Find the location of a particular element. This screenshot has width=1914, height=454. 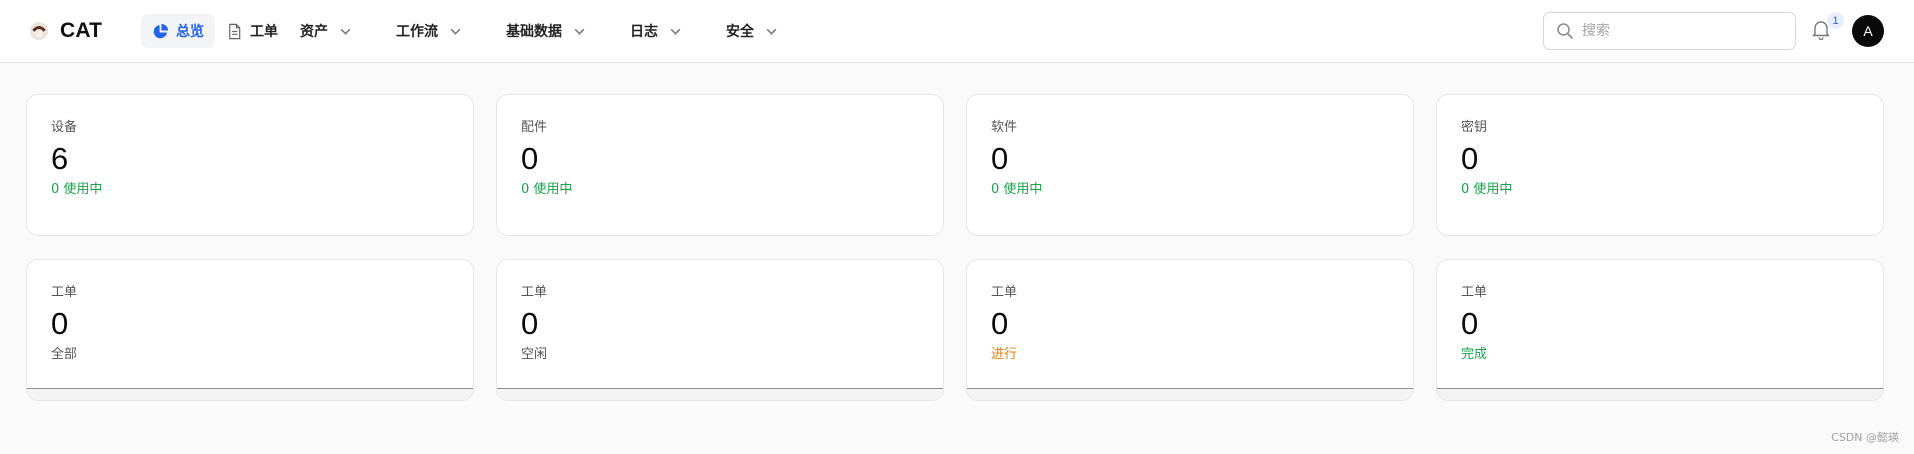

brand-name: CAT is located at coordinates (81, 30).